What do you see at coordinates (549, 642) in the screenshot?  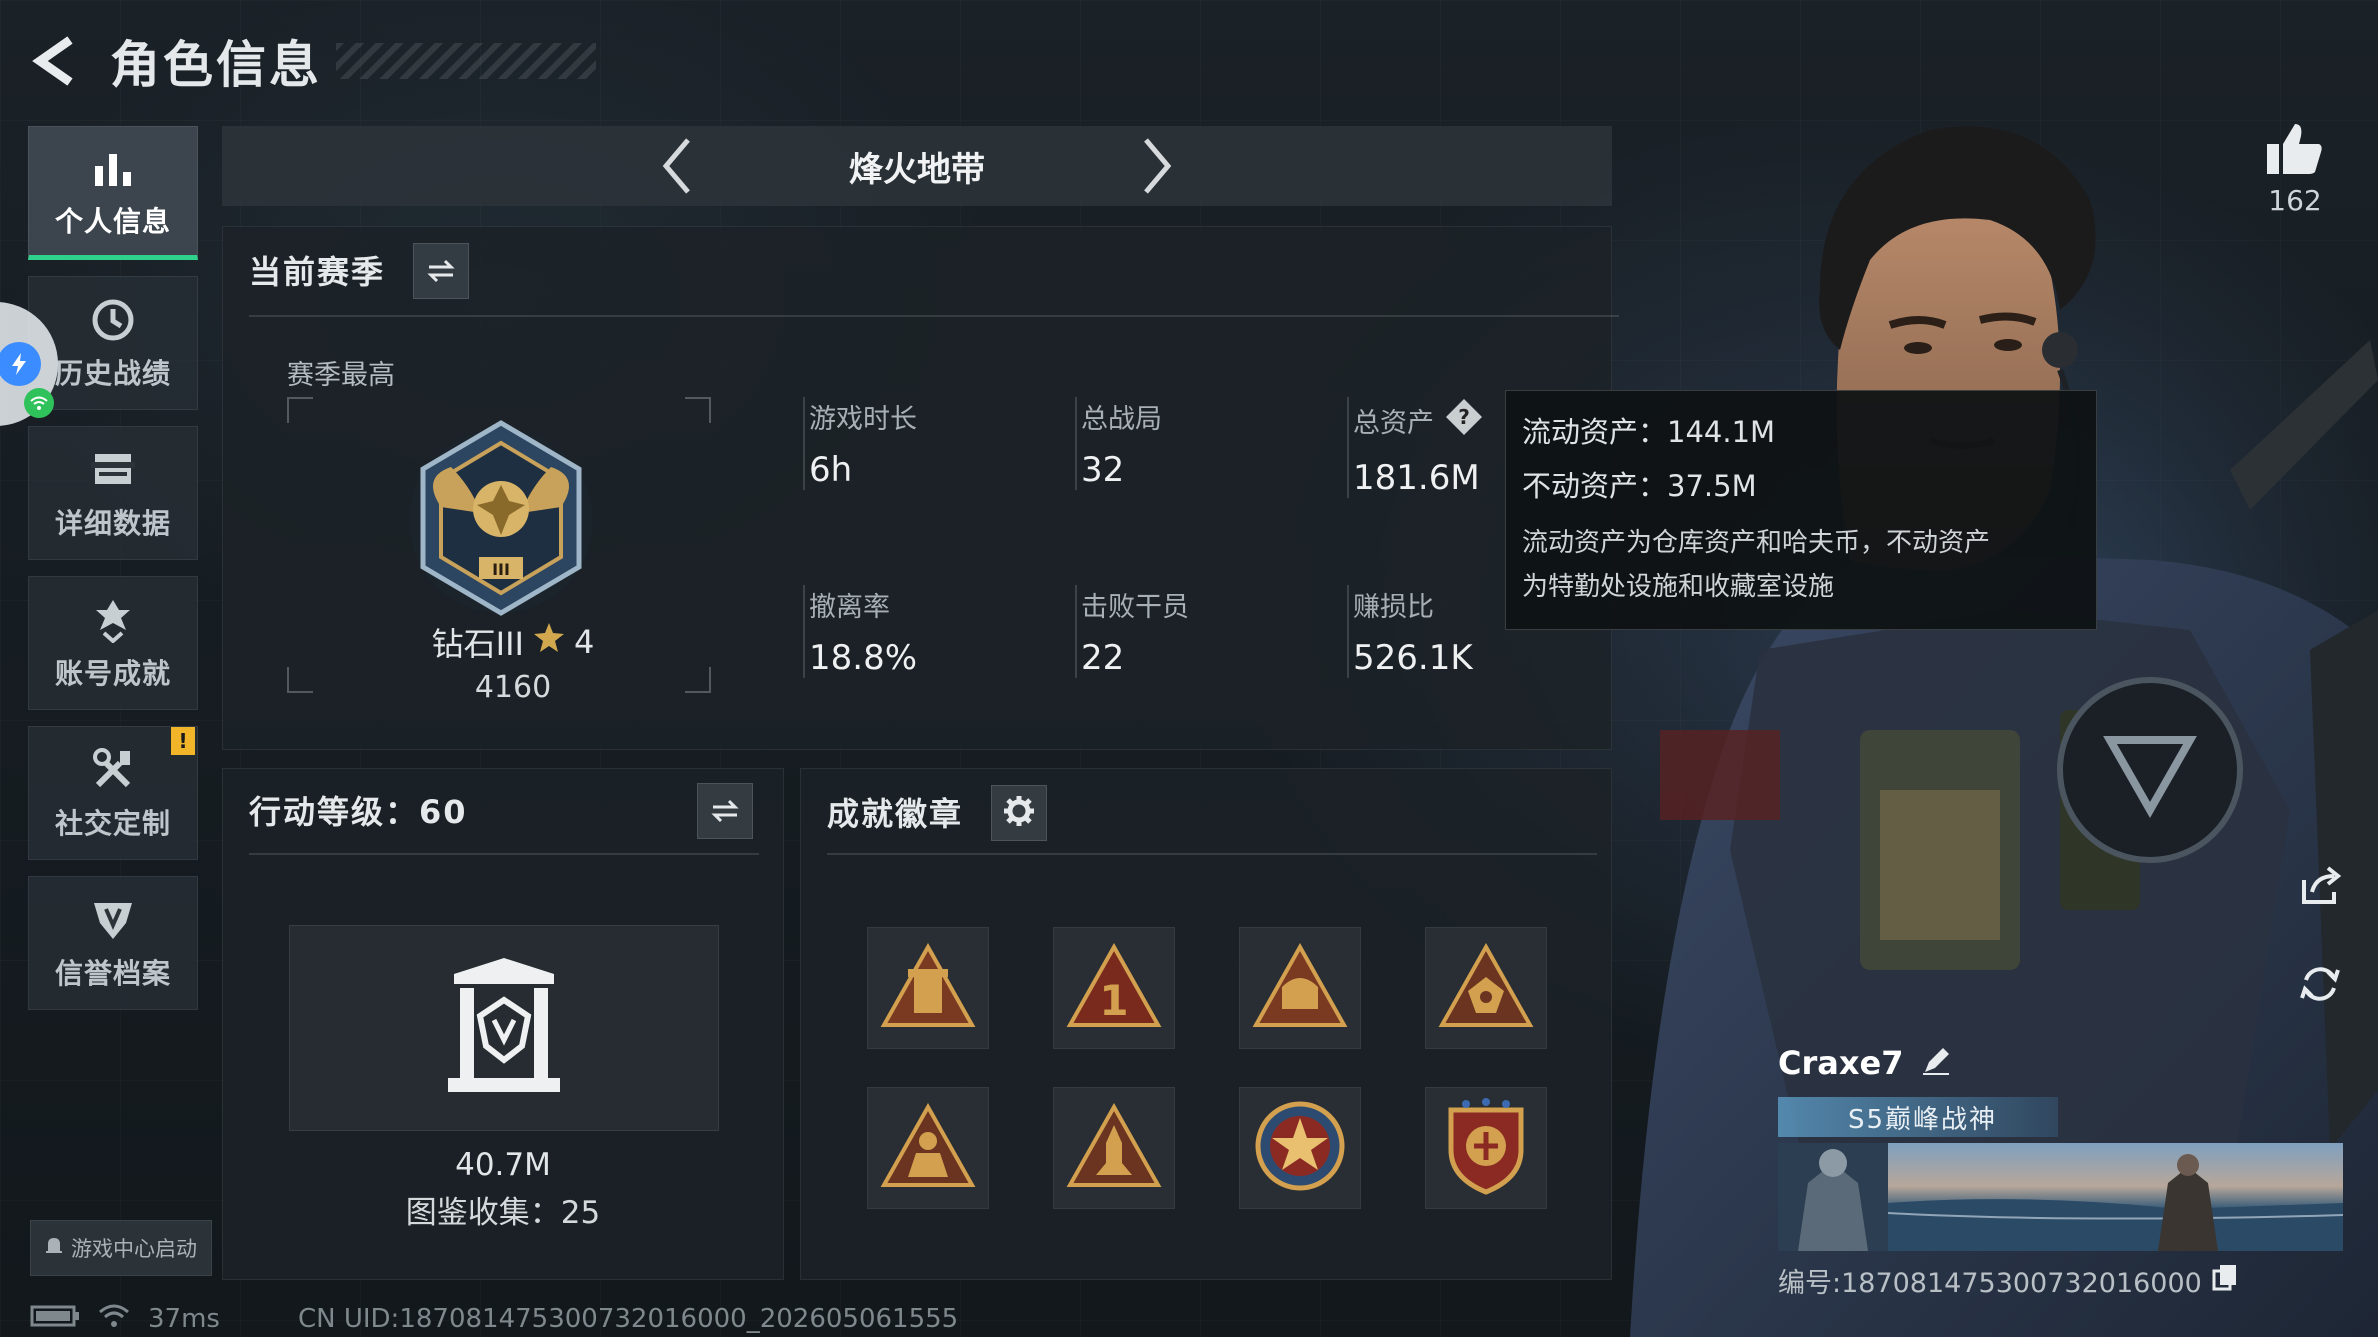 I see `star-icon` at bounding box center [549, 642].